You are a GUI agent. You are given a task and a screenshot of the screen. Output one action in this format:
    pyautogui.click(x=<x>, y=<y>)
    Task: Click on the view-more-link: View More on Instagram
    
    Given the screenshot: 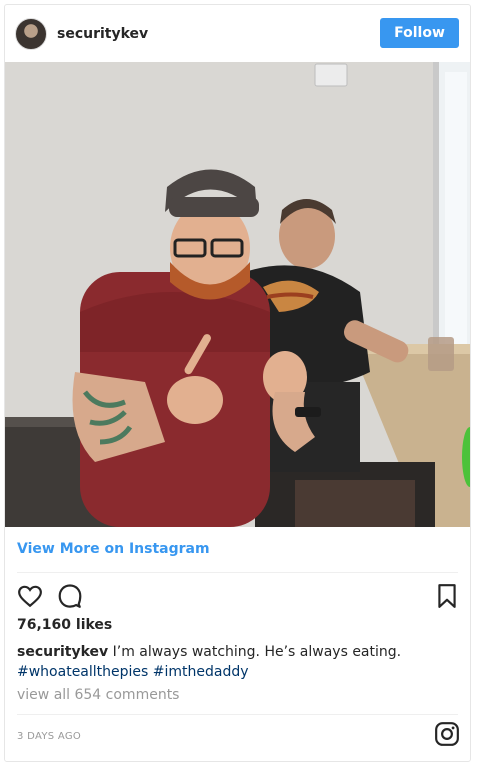 What is the action you would take?
    pyautogui.click(x=113, y=549)
    